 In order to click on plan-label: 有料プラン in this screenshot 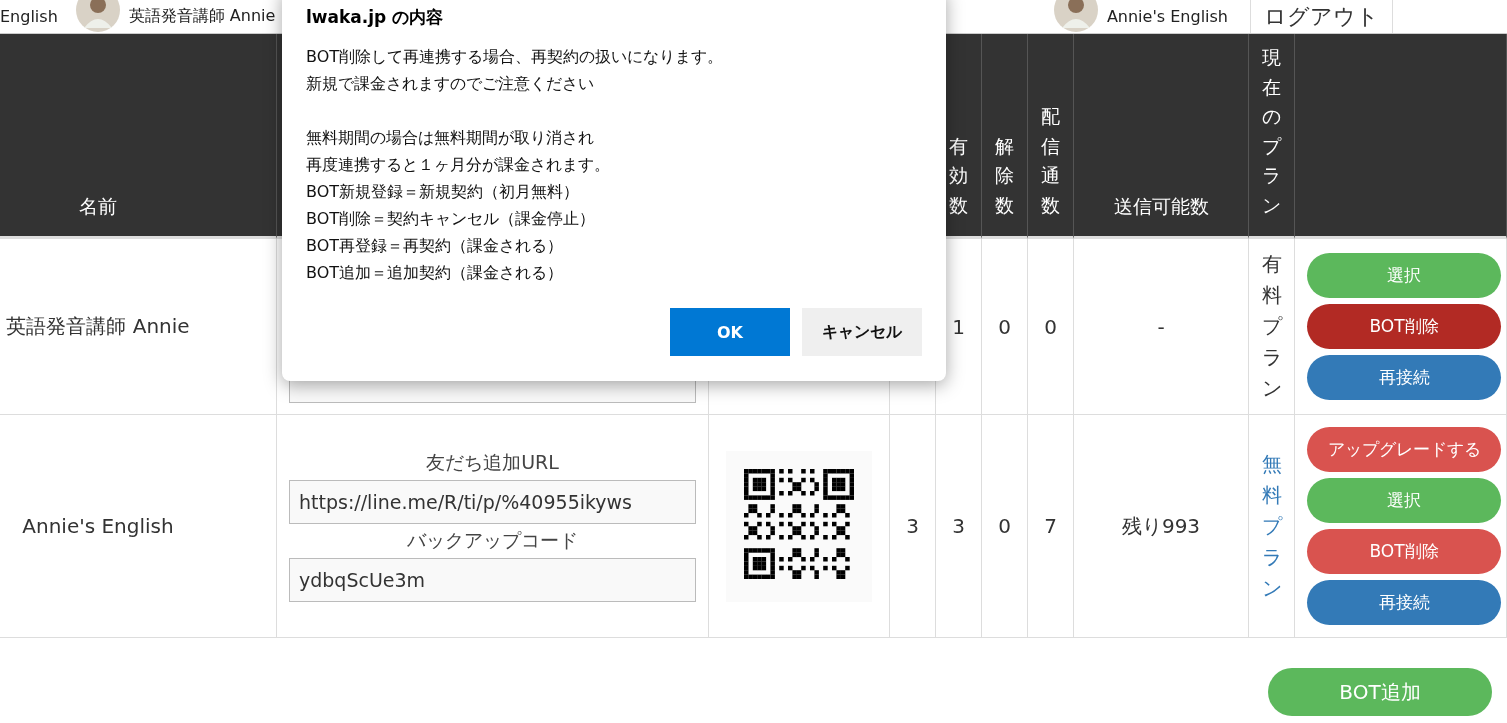, I will do `click(1271, 326)`.